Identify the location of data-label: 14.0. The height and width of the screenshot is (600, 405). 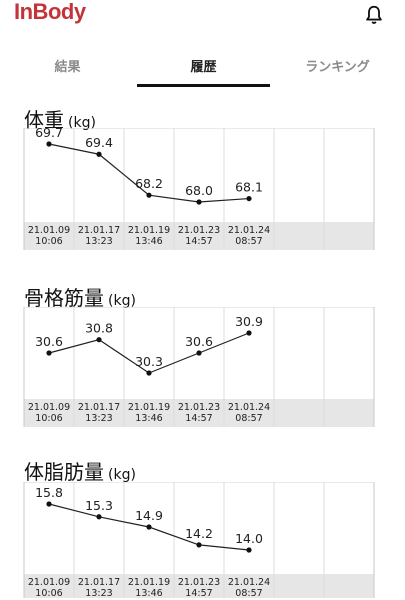
(249, 538).